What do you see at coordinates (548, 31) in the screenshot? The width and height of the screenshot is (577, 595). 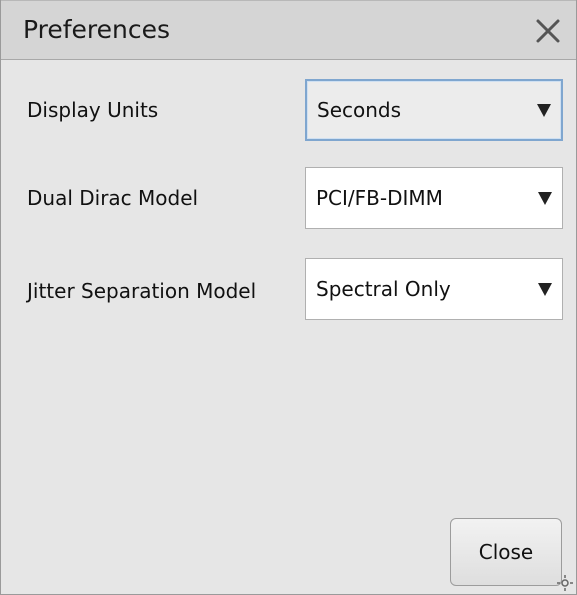 I see `close-icon` at bounding box center [548, 31].